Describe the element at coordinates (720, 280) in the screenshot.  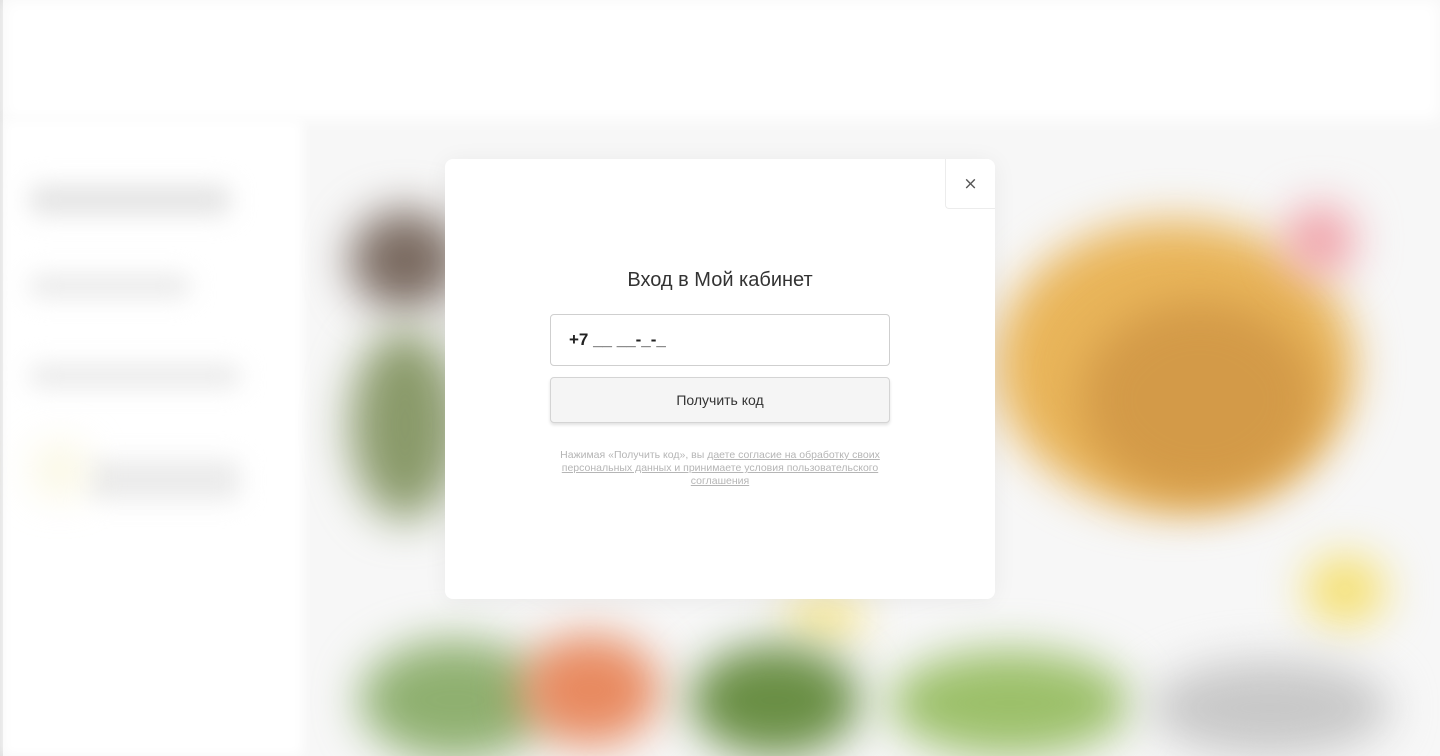
I see `modal-title: Вход в Мой кабинет` at that location.